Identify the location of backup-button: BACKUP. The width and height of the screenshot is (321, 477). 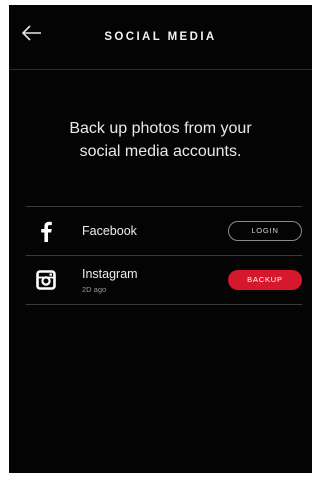
(265, 280).